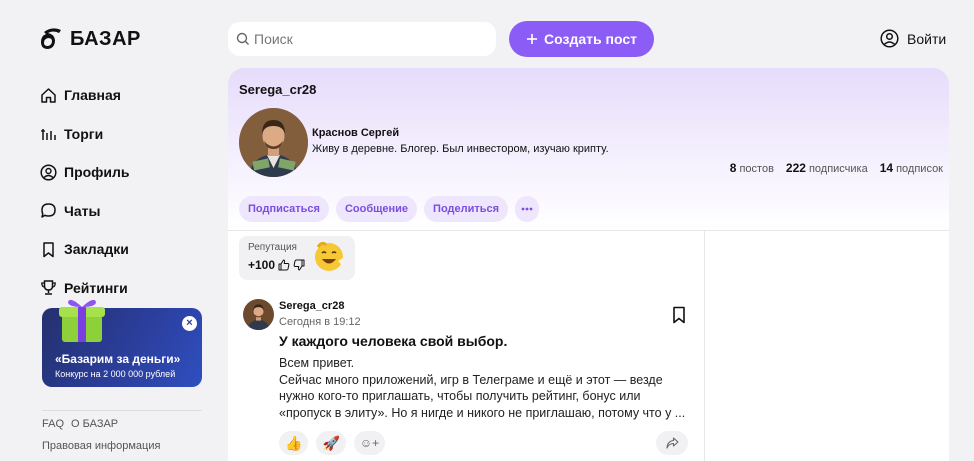 The height and width of the screenshot is (461, 974). Describe the element at coordinates (329, 256) in the screenshot. I see `reputation-emoji-icon` at that location.